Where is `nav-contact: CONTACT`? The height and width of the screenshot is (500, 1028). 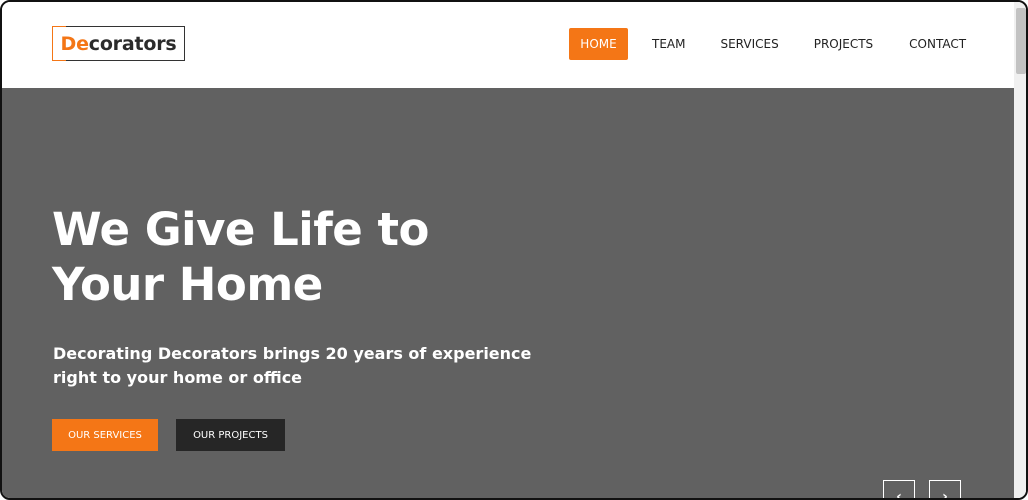
nav-contact: CONTACT is located at coordinates (937, 44).